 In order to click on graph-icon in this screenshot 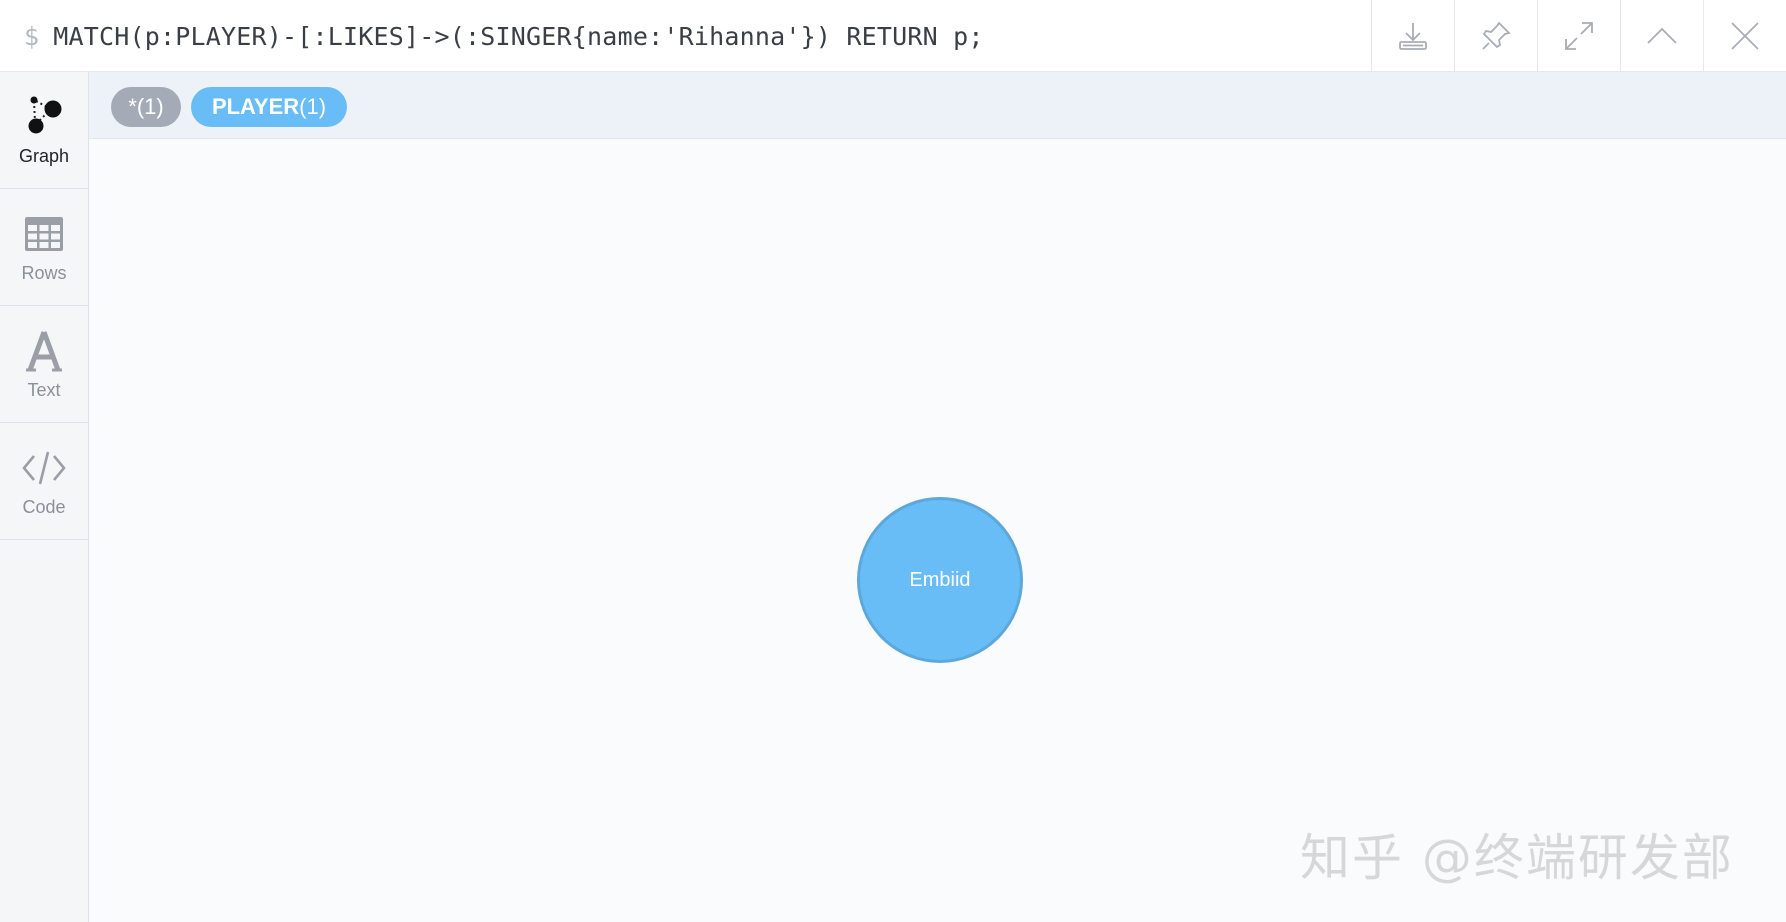, I will do `click(45, 114)`.